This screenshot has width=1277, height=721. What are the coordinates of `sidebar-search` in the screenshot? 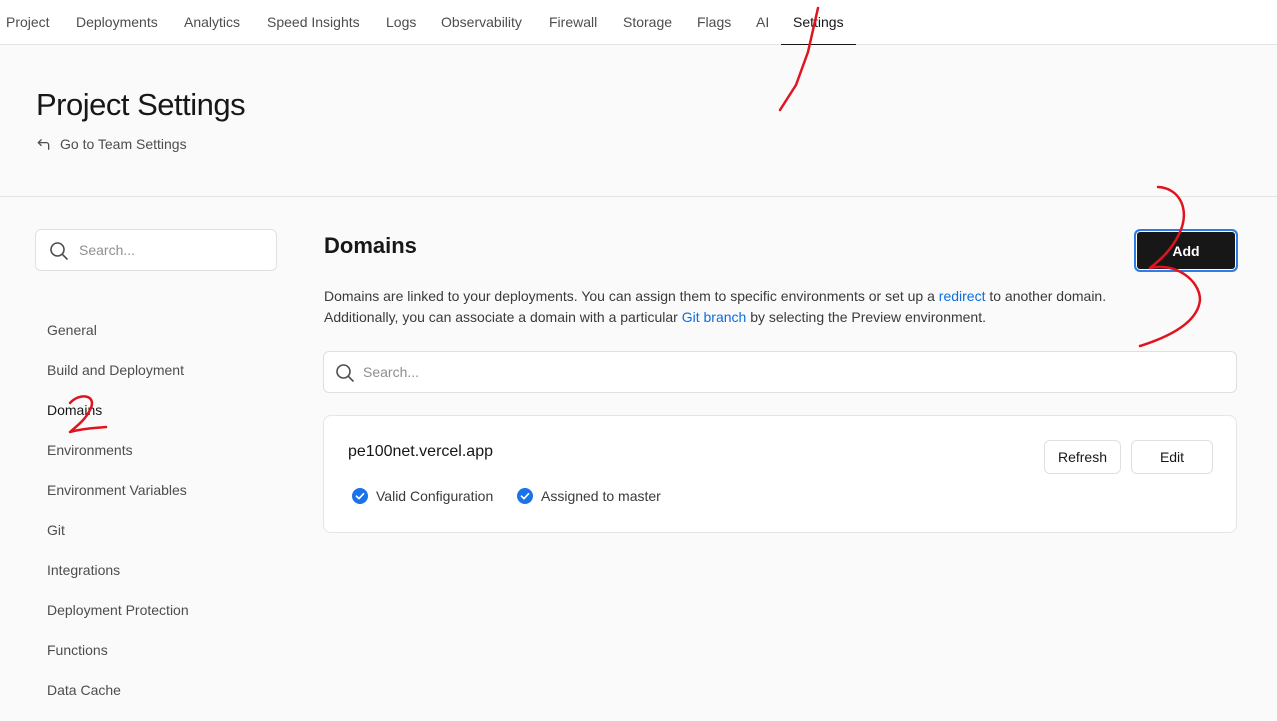 It's located at (156, 250).